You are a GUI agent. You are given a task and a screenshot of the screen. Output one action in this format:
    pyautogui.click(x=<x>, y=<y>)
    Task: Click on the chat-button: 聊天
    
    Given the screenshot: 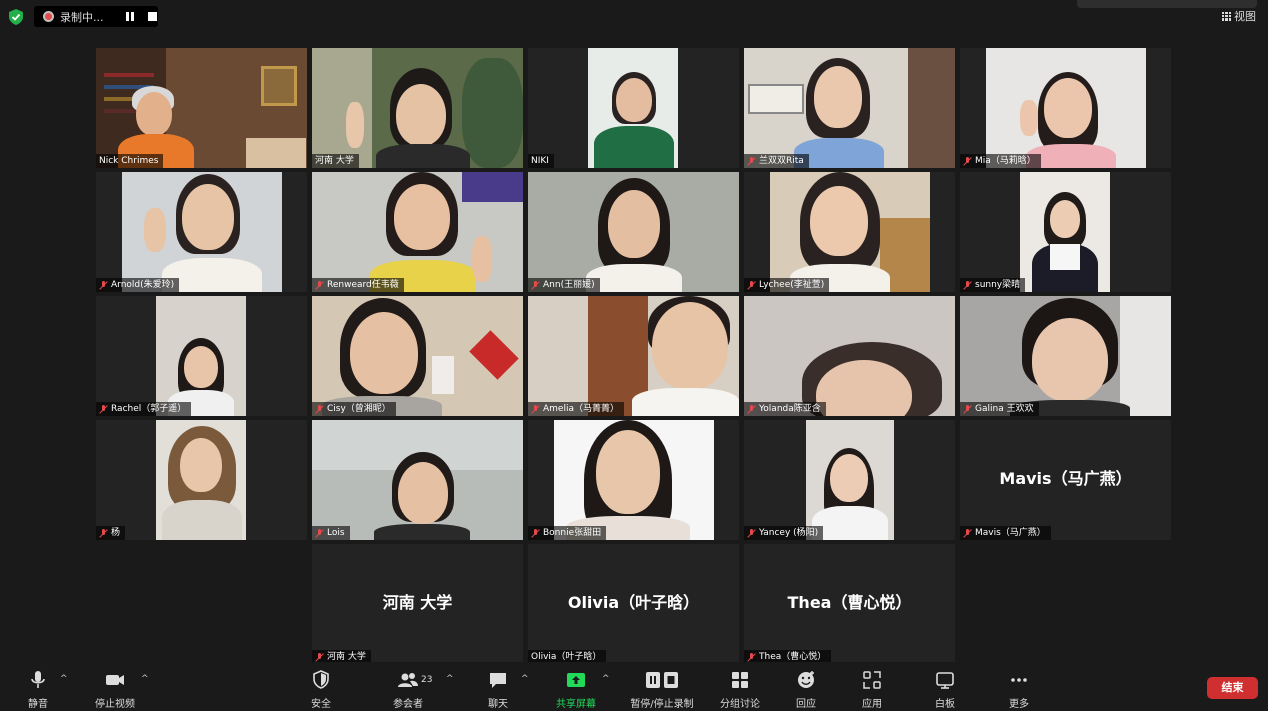 What is the action you would take?
    pyautogui.click(x=498, y=689)
    